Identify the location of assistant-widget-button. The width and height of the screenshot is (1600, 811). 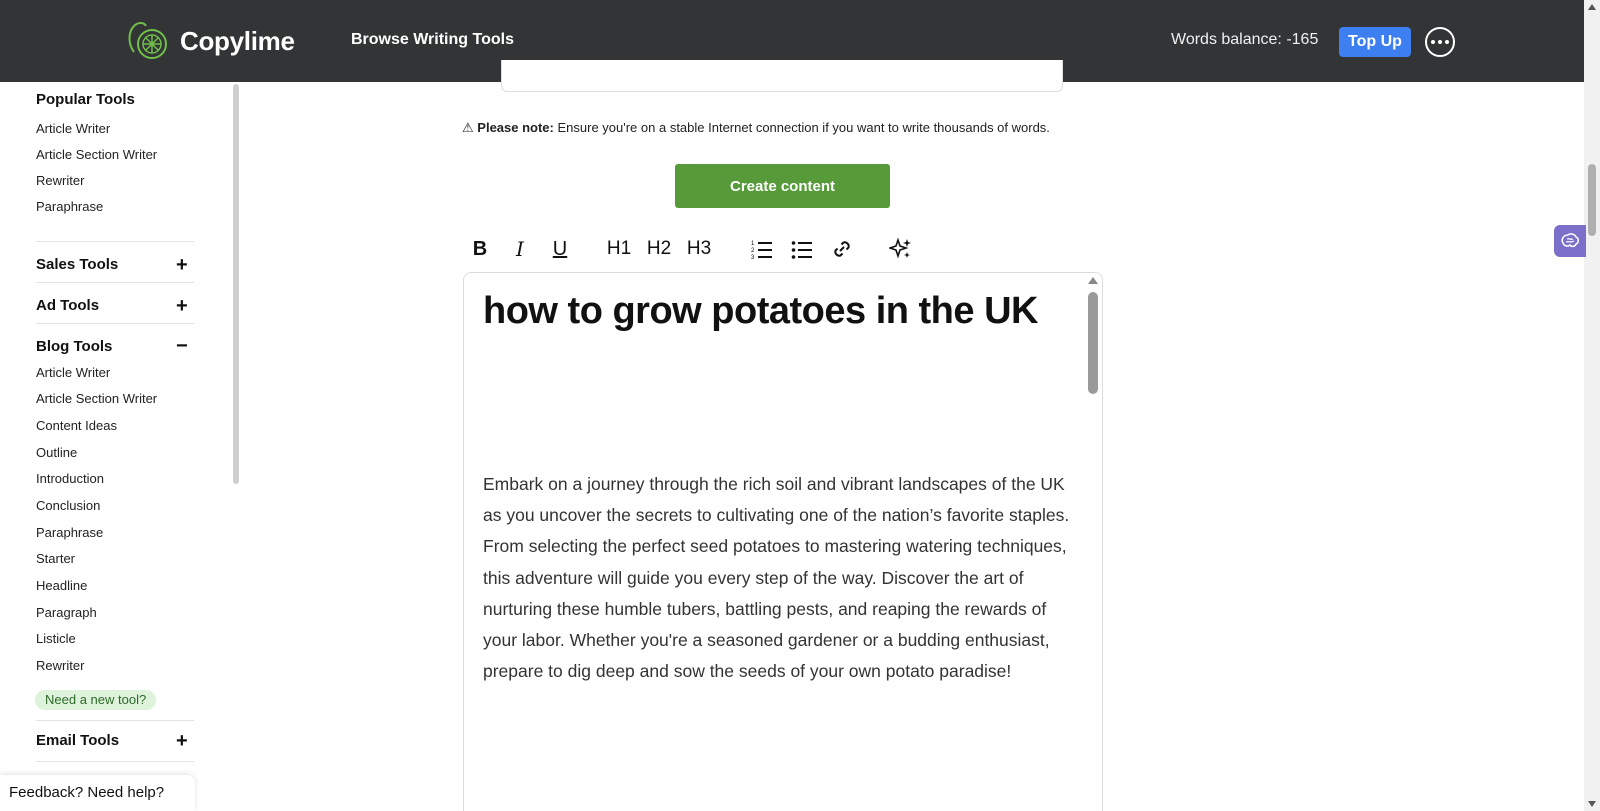
(1570, 241).